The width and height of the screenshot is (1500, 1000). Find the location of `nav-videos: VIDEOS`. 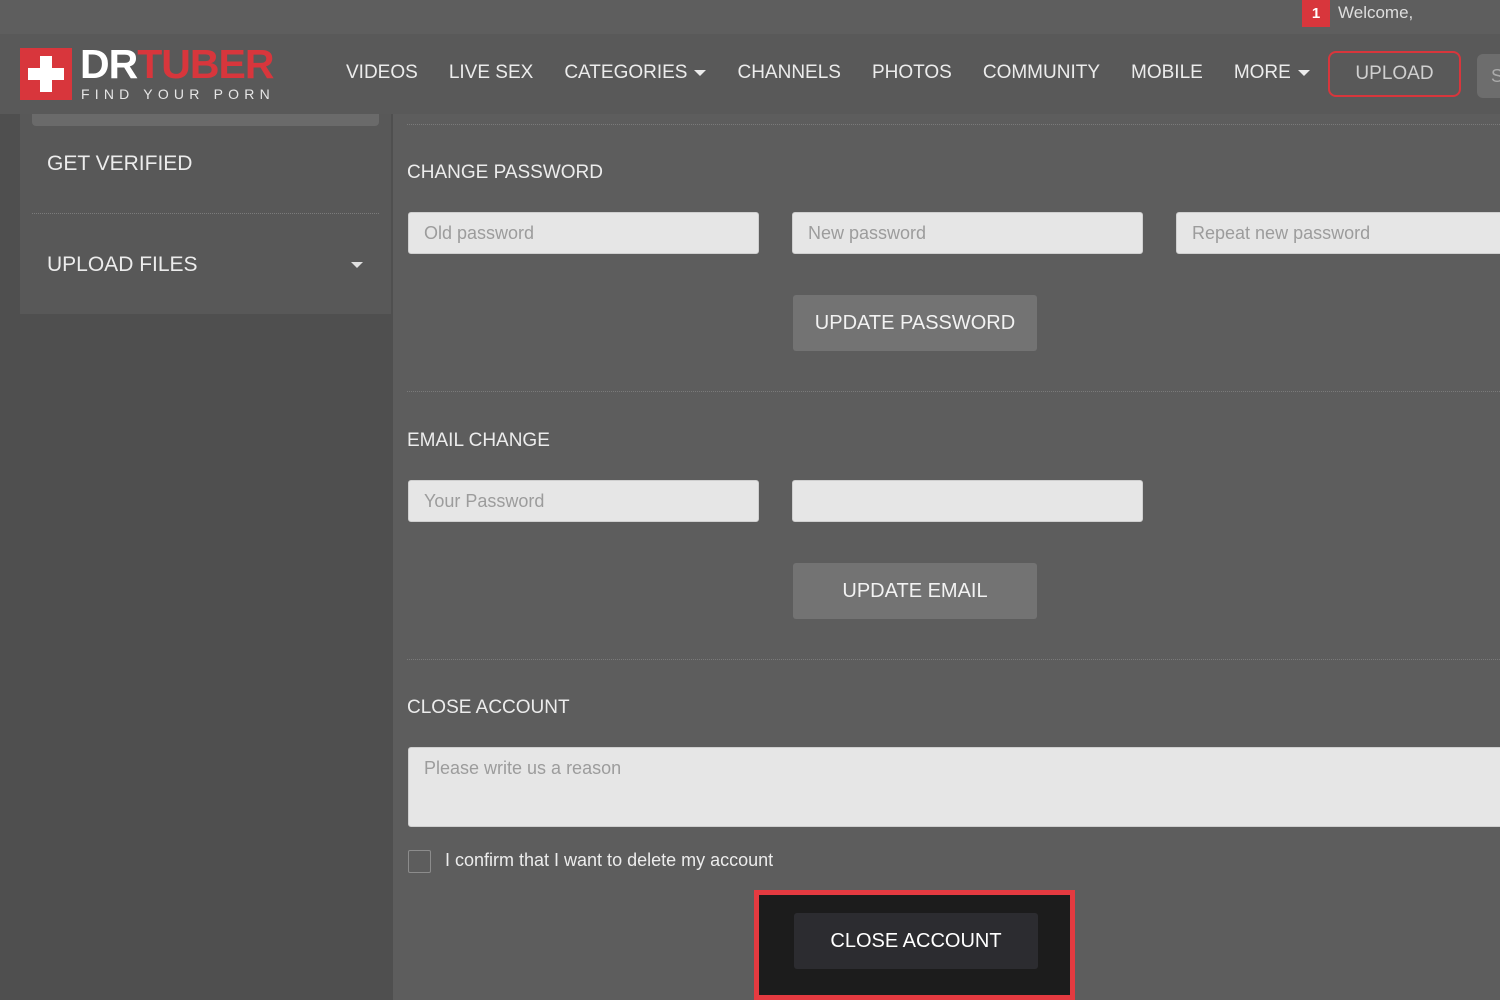

nav-videos: VIDEOS is located at coordinates (382, 73).